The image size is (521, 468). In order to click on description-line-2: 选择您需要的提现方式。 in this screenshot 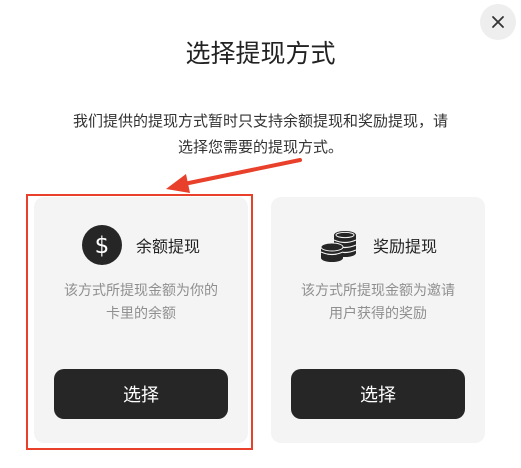, I will do `click(260, 147)`.